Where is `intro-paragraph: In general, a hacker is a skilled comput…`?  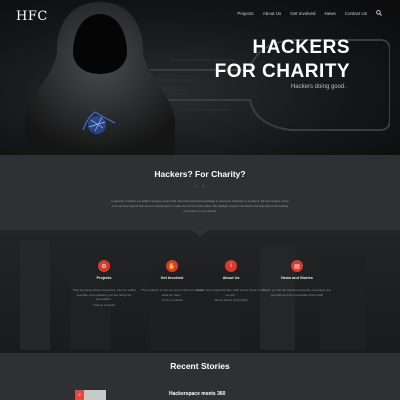
intro-paragraph: In general, a hacker is a skilled comput… is located at coordinates (200, 206).